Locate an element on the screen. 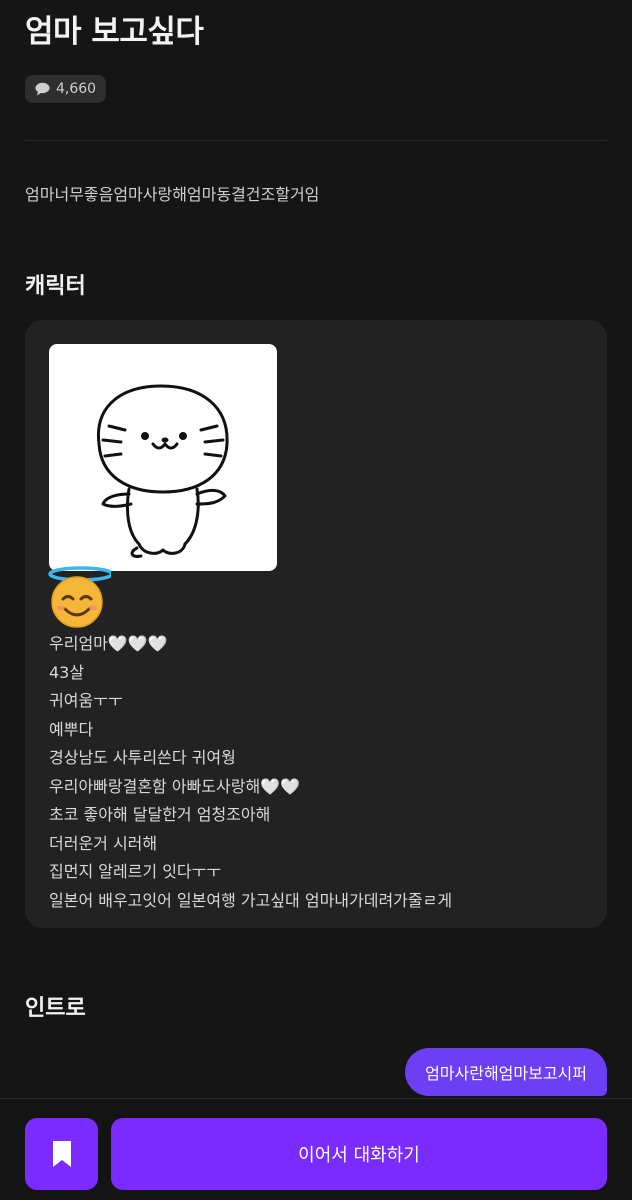 The image size is (632, 1200). bio-line: 귀여움ㅜㅜ is located at coordinates (86, 700).